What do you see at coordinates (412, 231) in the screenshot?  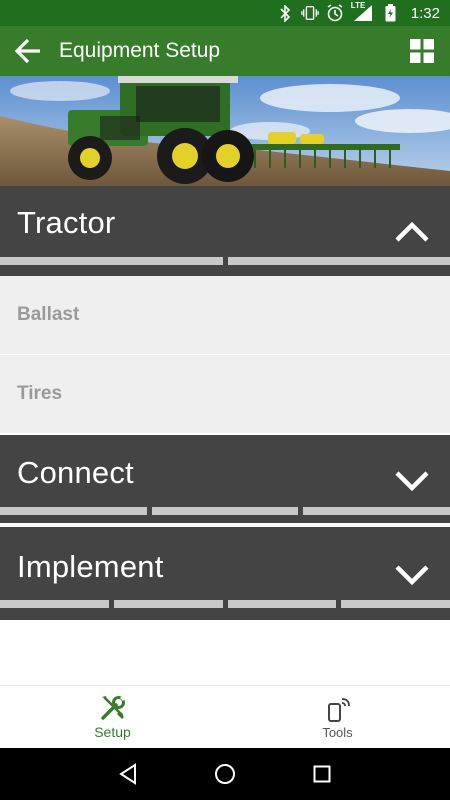 I see `chevron-up-icon` at bounding box center [412, 231].